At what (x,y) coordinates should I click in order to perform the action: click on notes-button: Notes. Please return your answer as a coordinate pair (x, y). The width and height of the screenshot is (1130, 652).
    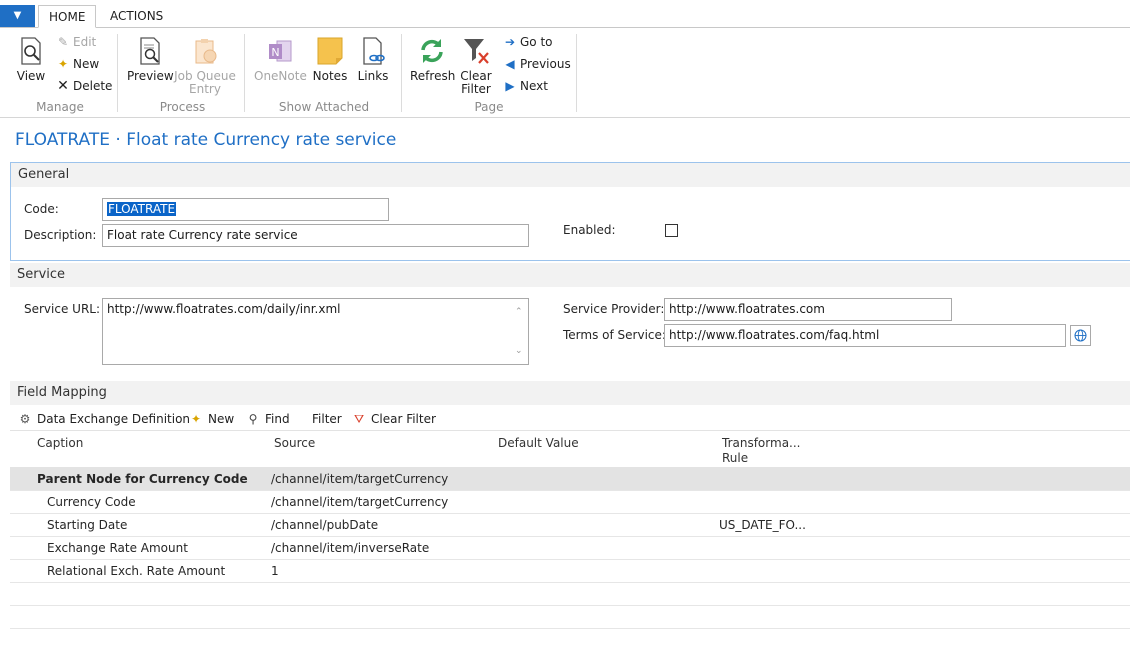
    Looking at the image, I should click on (330, 59).